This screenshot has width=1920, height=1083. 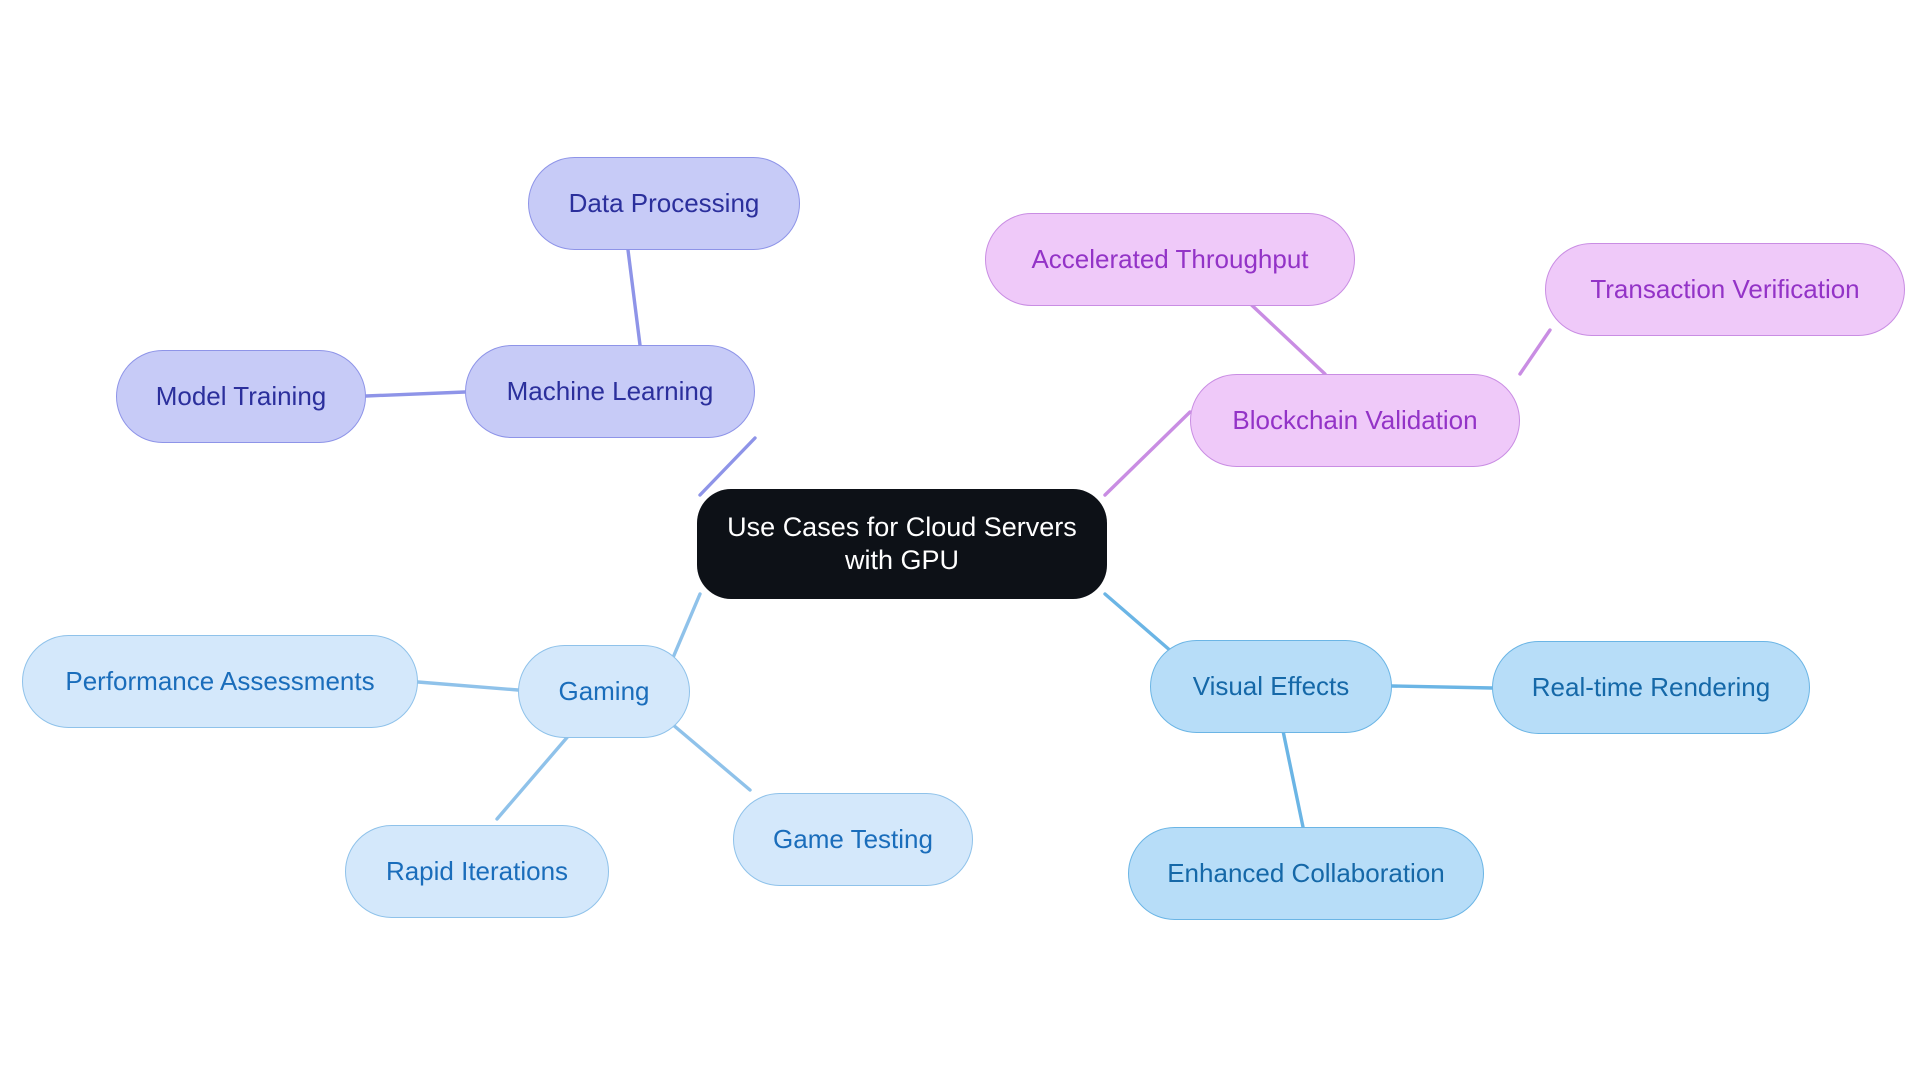 I want to click on node-game-testing-label: Game Testing, so click(x=853, y=838).